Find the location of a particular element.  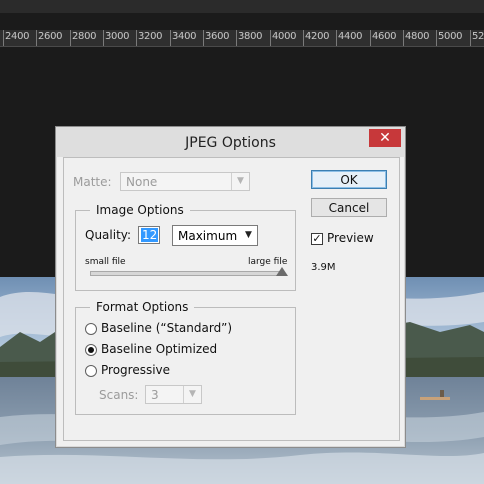

ok-button: OK is located at coordinates (349, 179).